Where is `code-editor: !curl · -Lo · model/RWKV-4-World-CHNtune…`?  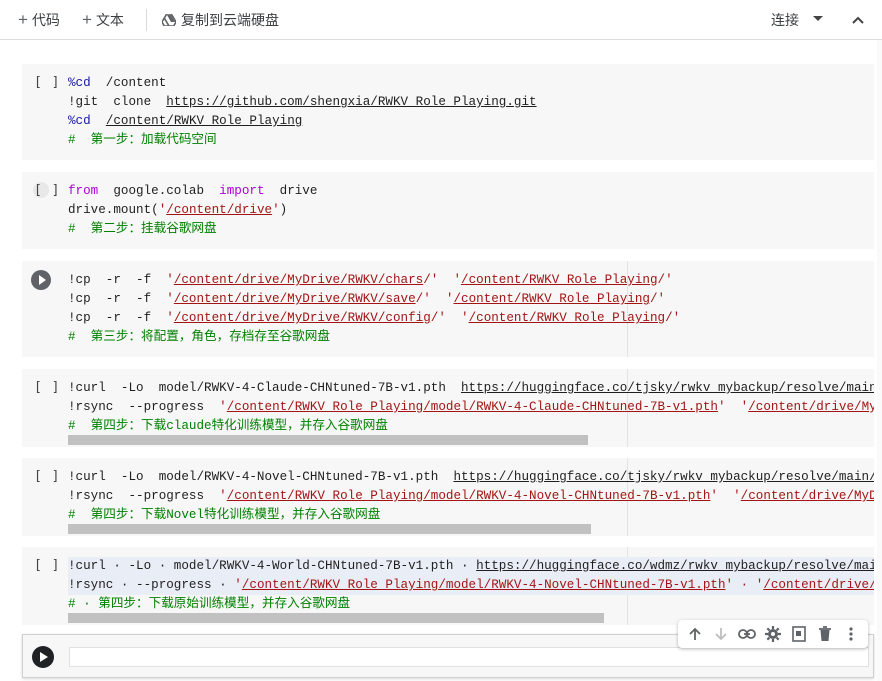
code-editor: !curl · -Lo · model/RWKV-4-World-CHNtune… is located at coordinates (471, 585).